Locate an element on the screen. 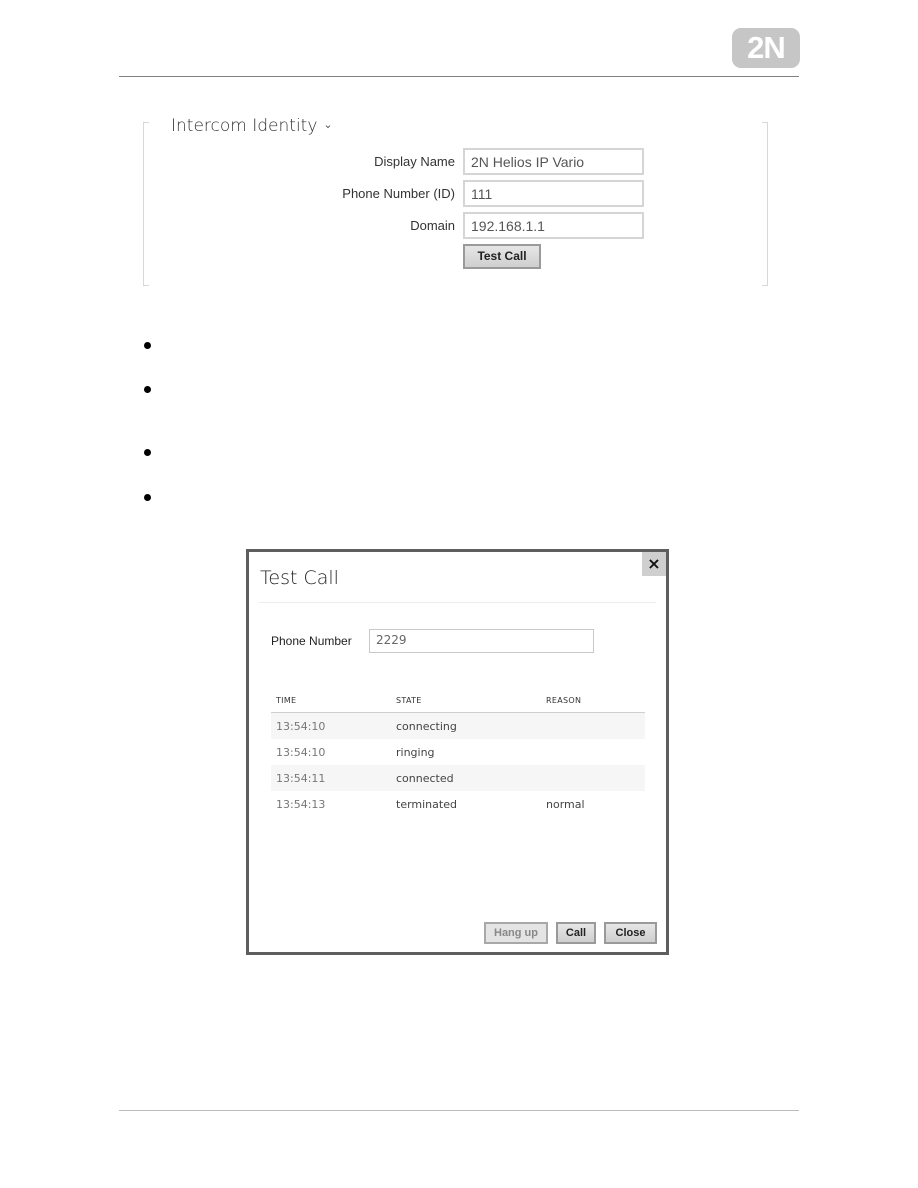  close-icon: × is located at coordinates (654, 564).